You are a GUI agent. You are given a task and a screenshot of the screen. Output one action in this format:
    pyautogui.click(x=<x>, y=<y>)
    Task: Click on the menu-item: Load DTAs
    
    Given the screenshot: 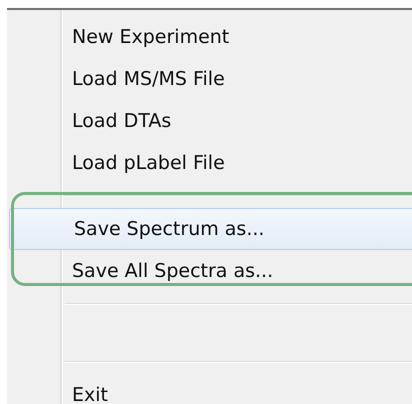 What is the action you would take?
    pyautogui.click(x=209, y=121)
    